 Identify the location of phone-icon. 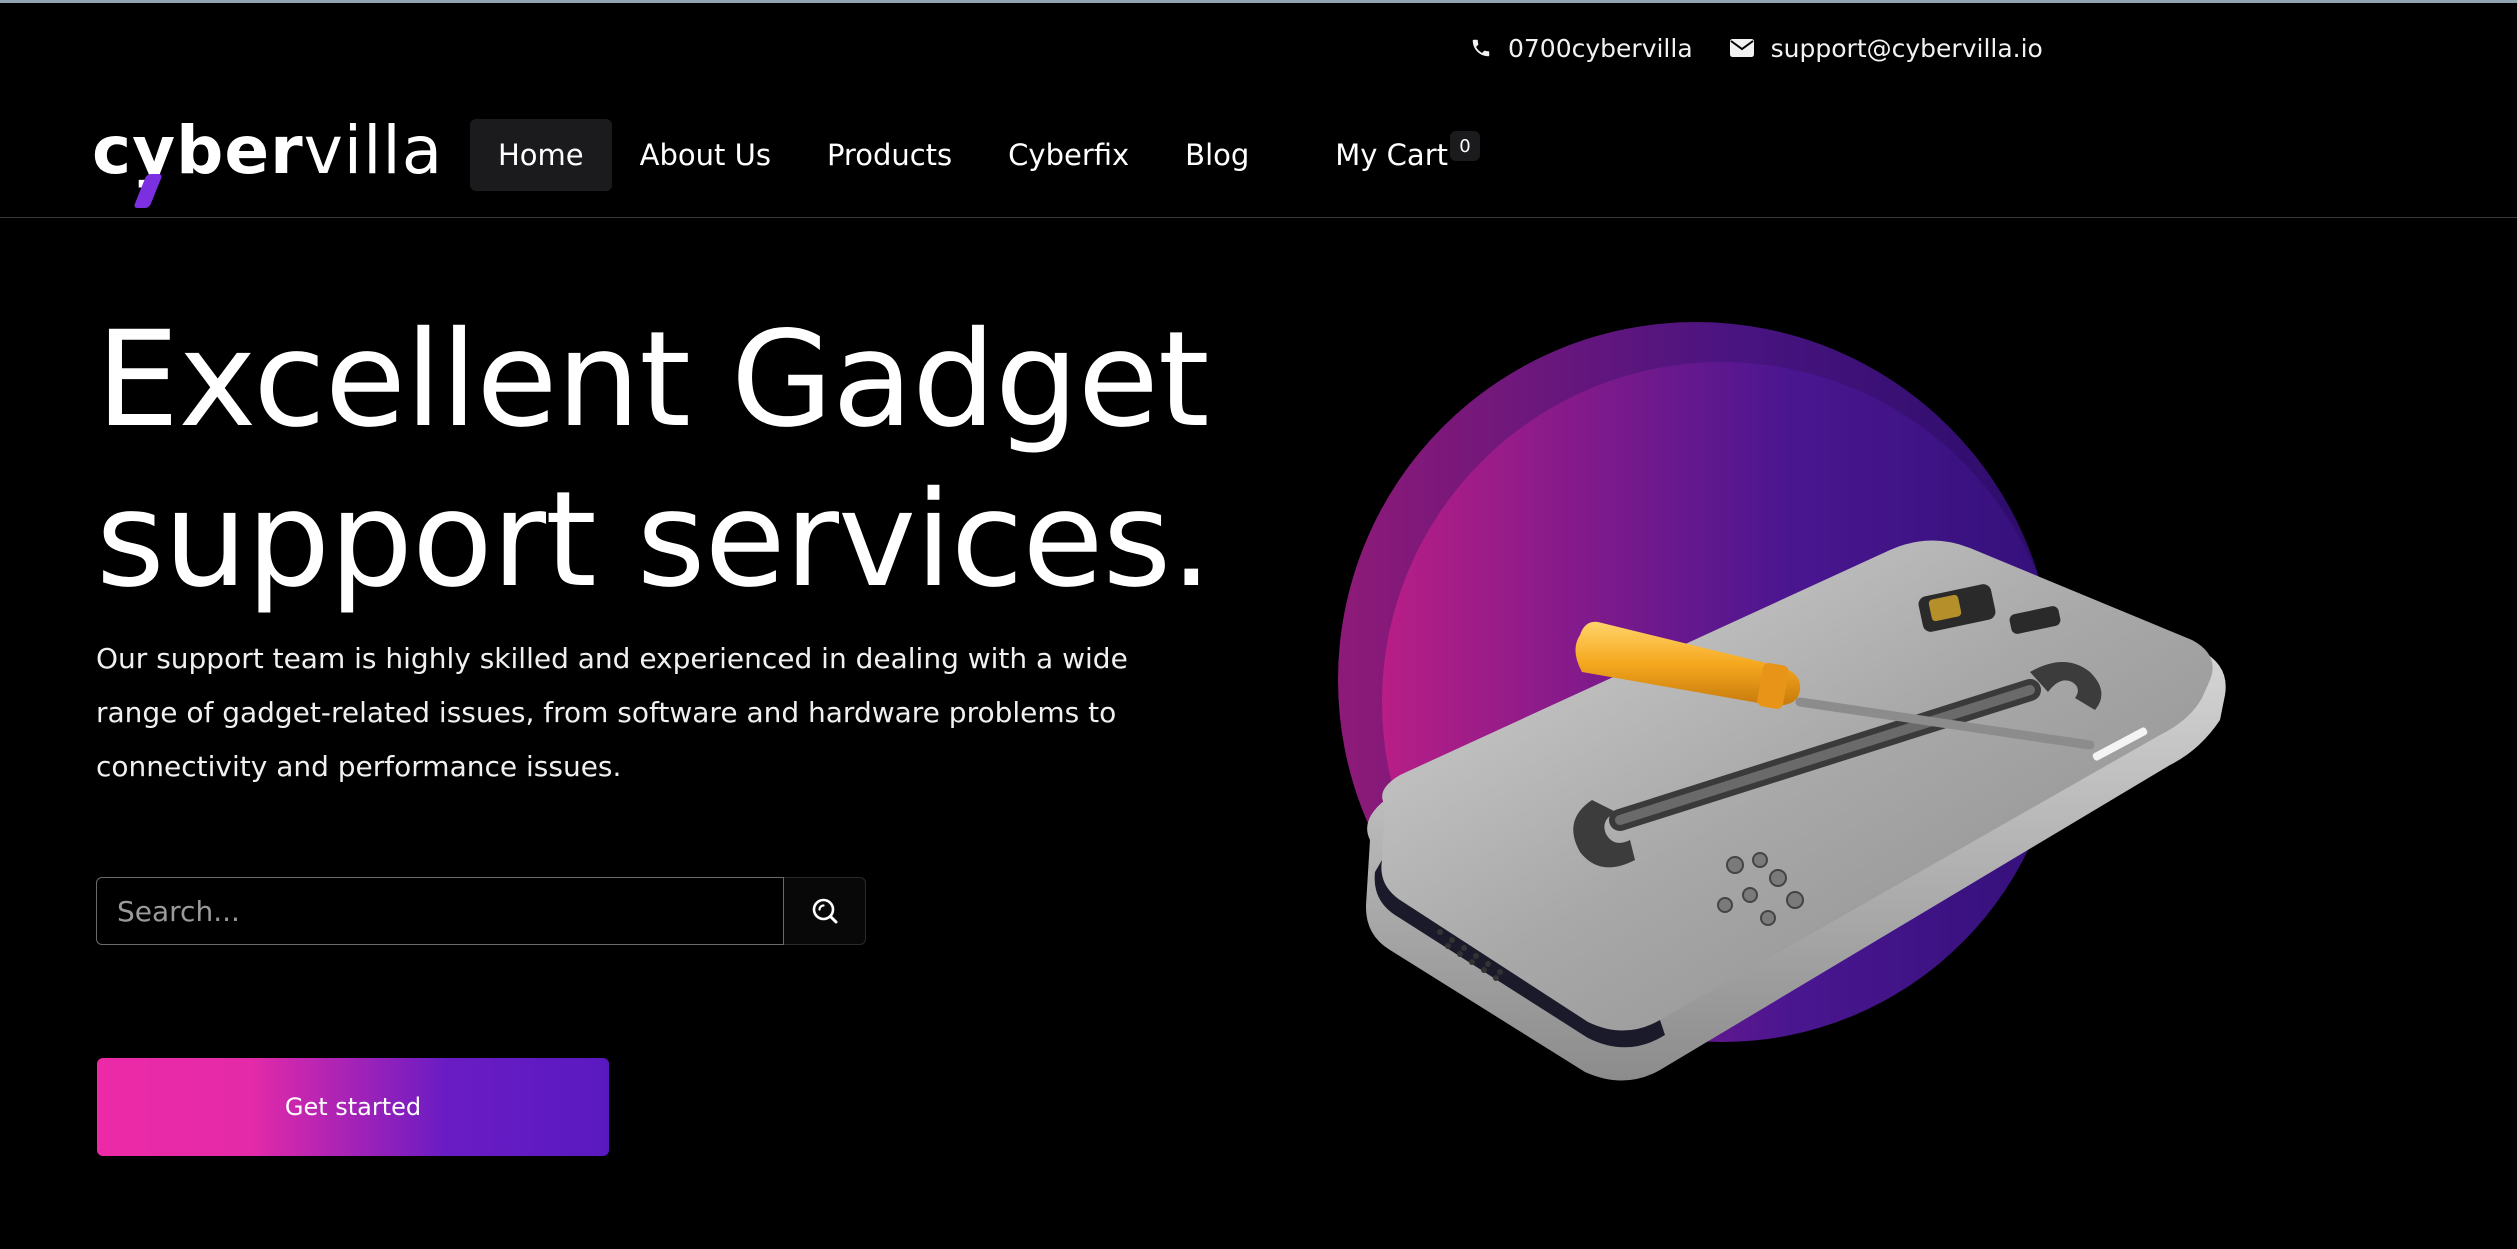
(1481, 48).